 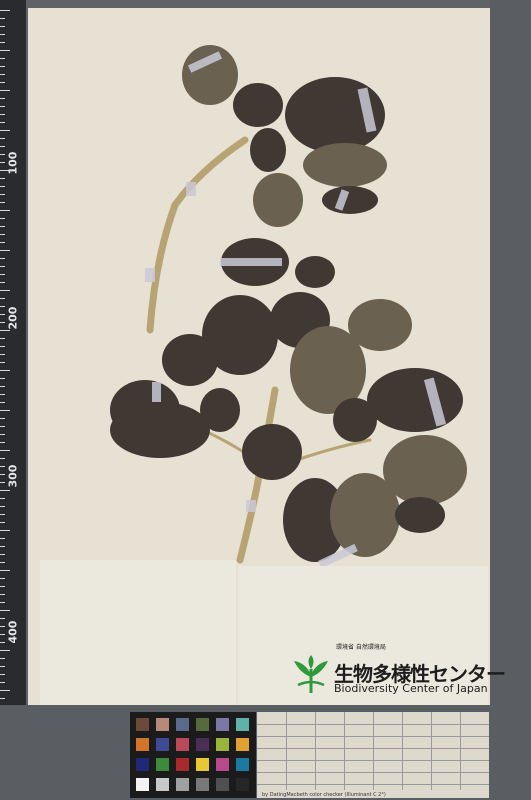 What do you see at coordinates (138, 635) in the screenshot?
I see `specimen-envelope-left` at bounding box center [138, 635].